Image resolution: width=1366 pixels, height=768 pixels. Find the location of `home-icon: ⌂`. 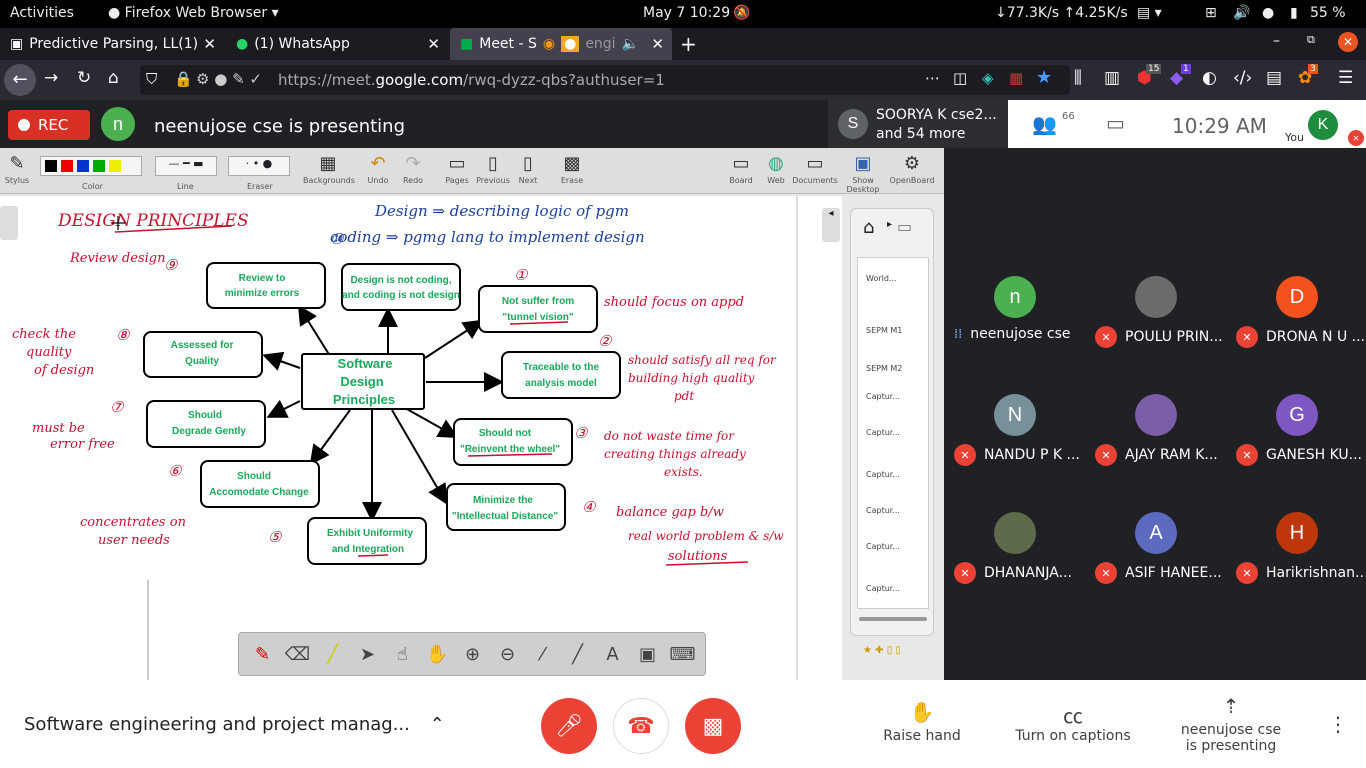

home-icon: ⌂ is located at coordinates (868, 227).